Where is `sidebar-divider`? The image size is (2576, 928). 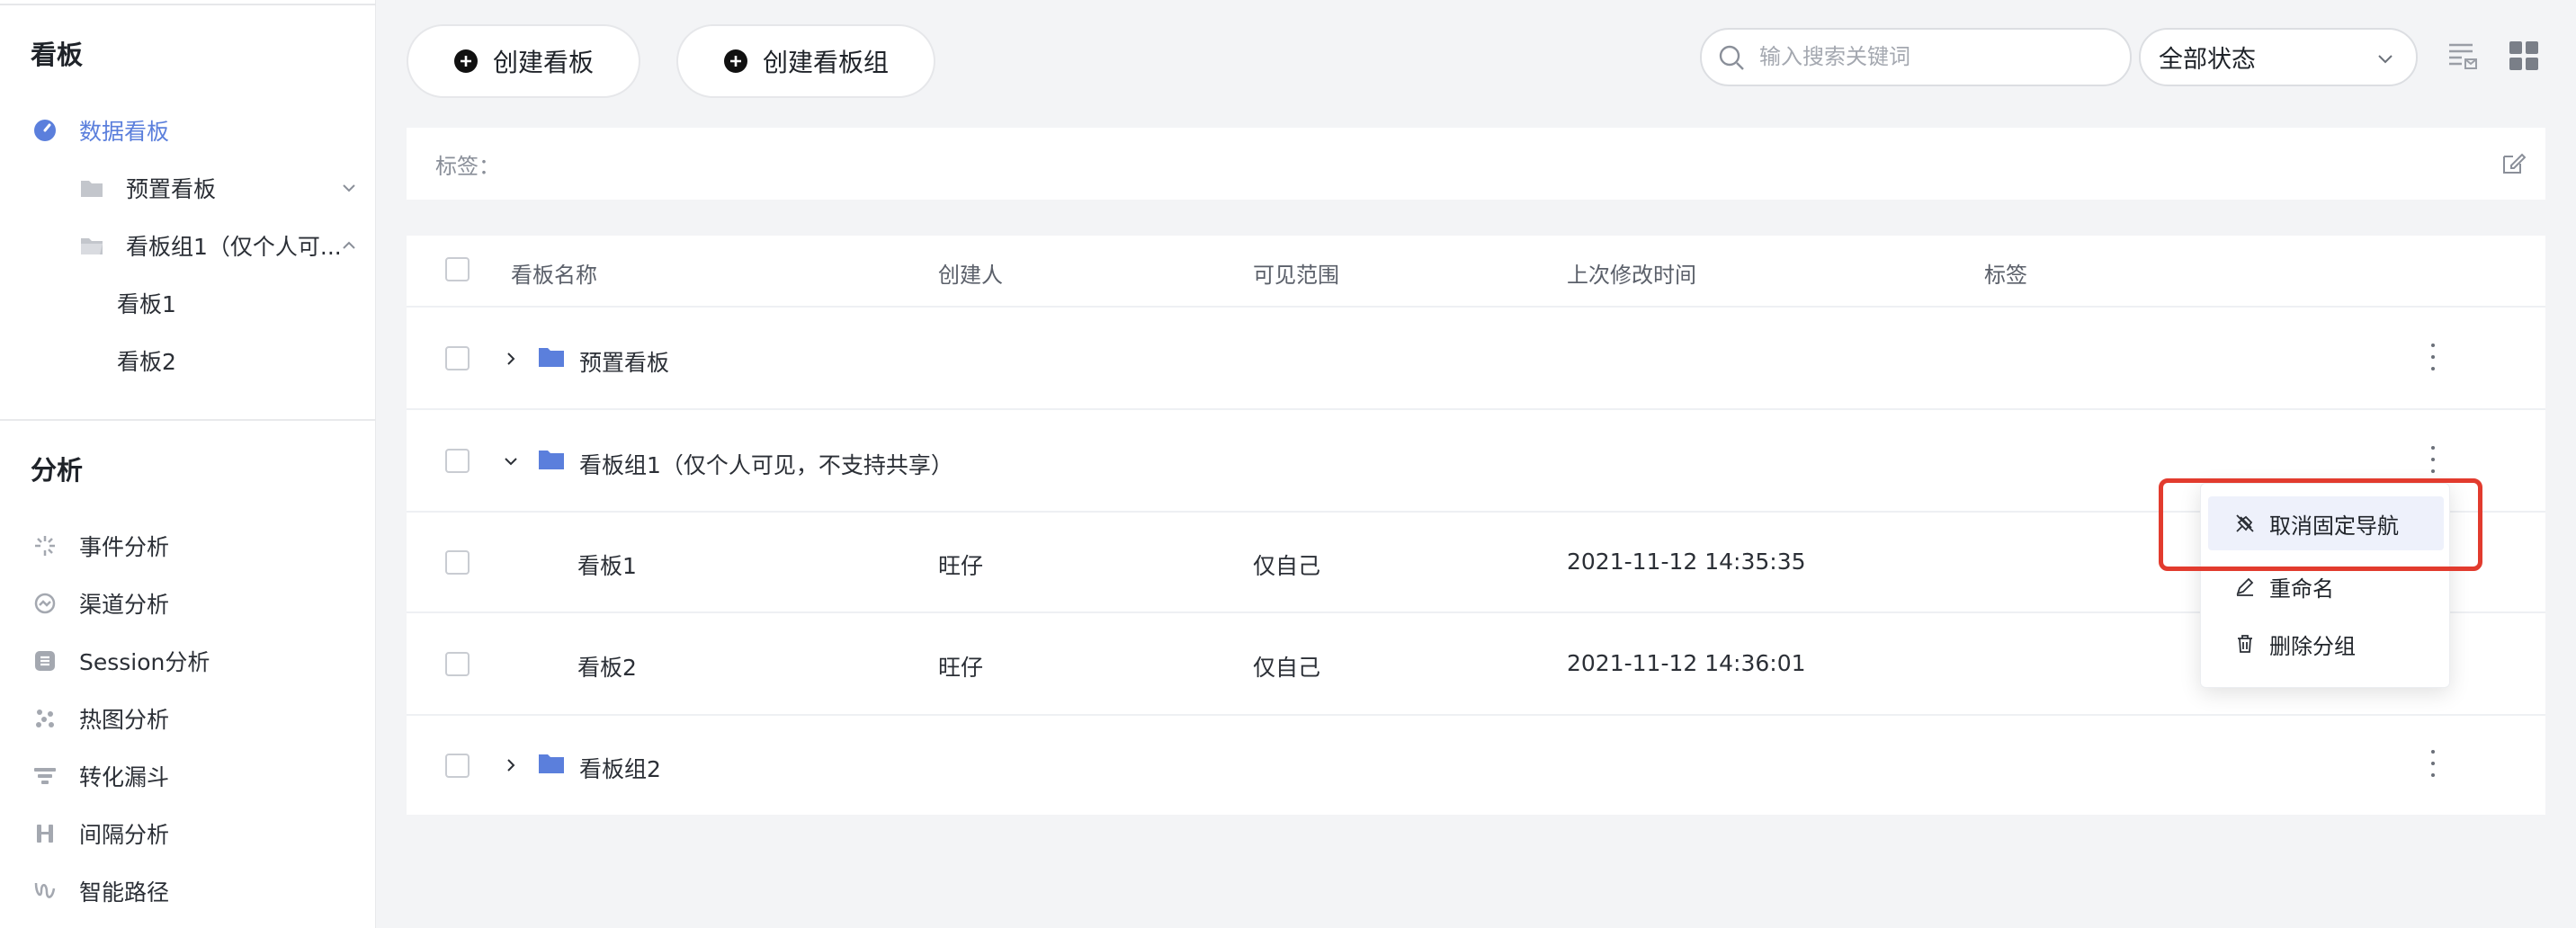 sidebar-divider is located at coordinates (188, 420).